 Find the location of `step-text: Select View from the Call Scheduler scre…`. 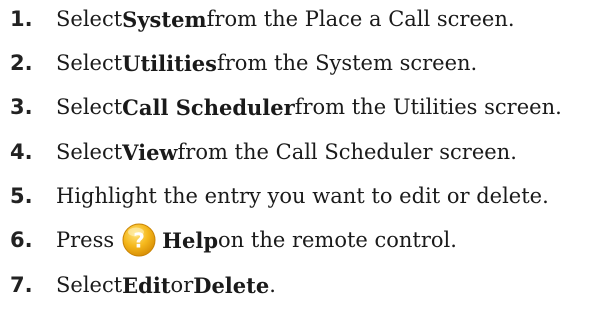

step-text: Select View from the Call Scheduler scre… is located at coordinates (286, 152).